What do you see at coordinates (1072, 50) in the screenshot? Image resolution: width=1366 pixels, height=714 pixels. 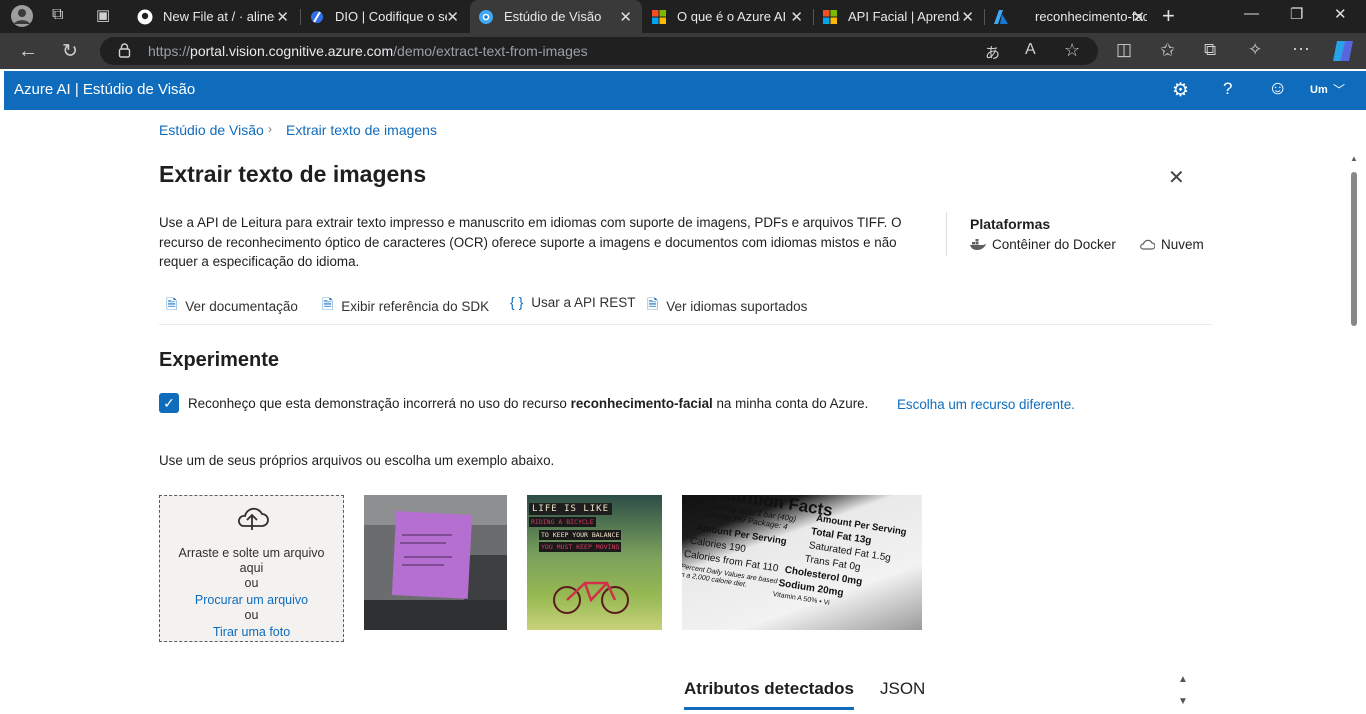 I see `favorite-star-icon: ☆` at bounding box center [1072, 50].